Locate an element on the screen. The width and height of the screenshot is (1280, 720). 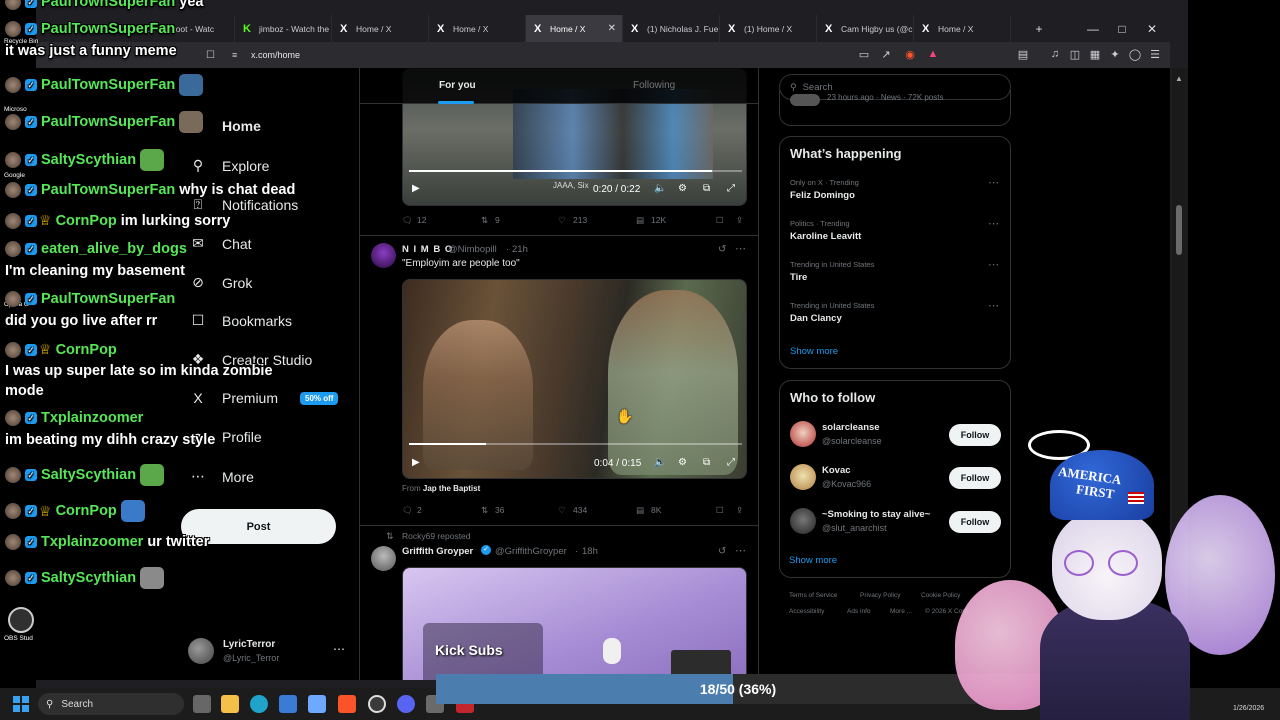
bookmark-icon: ☐ is located at coordinates (720, 510).